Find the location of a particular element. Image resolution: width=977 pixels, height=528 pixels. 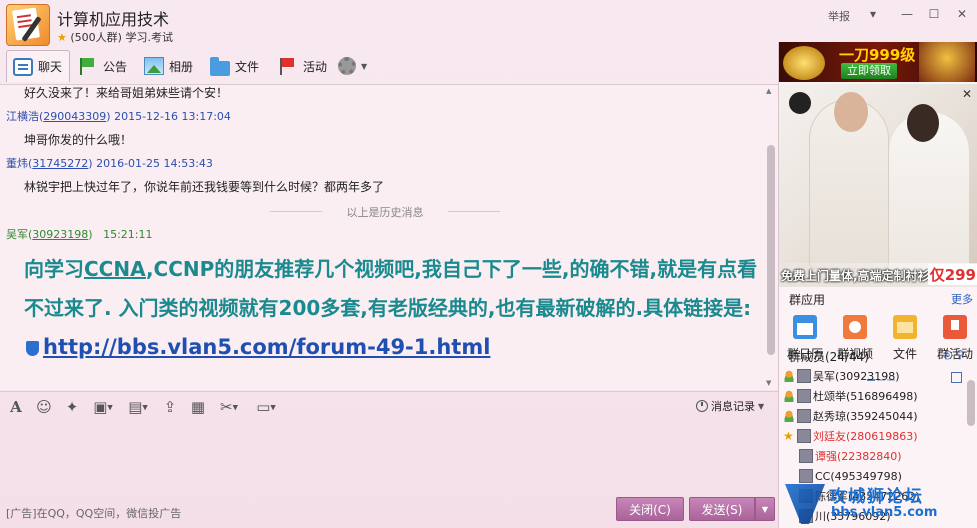

message-header: 江横浩(290043309) 2015-12-16 13:17:04 is located at coordinates (118, 116).